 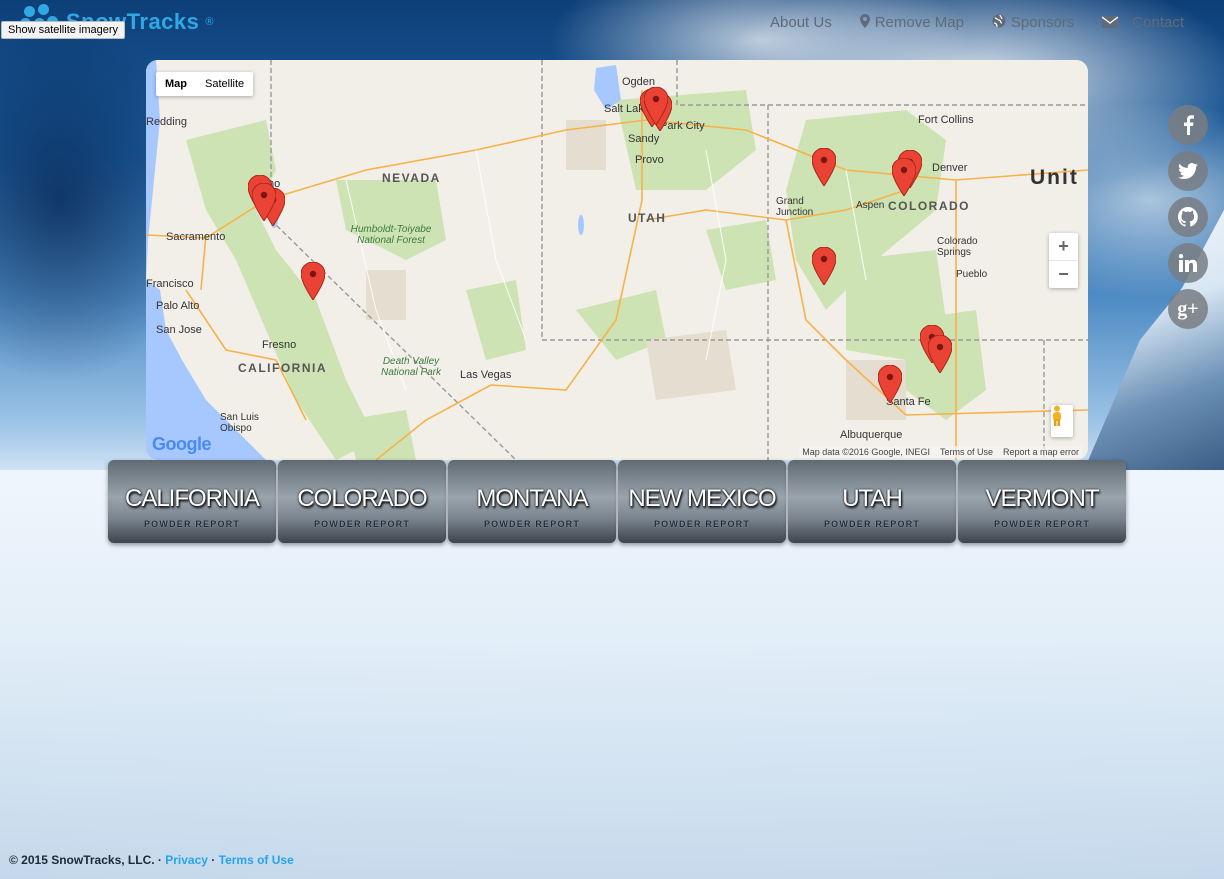 I want to click on map-city: Colorado Springs, so click(x=957, y=247).